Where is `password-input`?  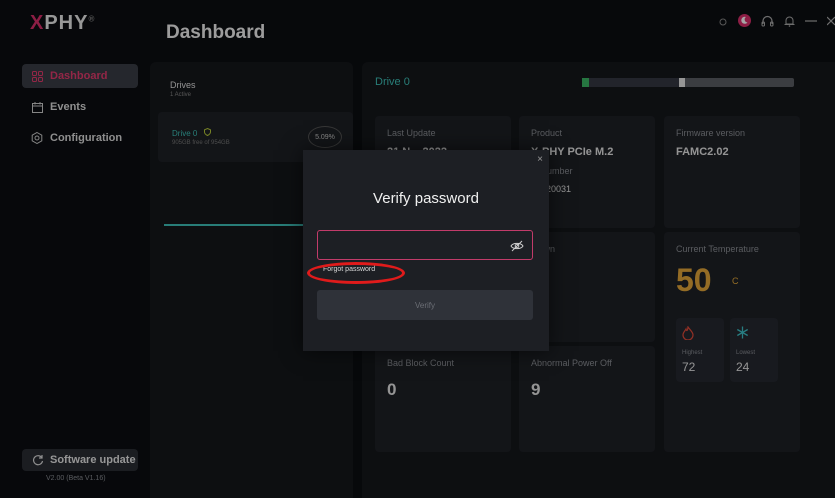 password-input is located at coordinates (425, 245).